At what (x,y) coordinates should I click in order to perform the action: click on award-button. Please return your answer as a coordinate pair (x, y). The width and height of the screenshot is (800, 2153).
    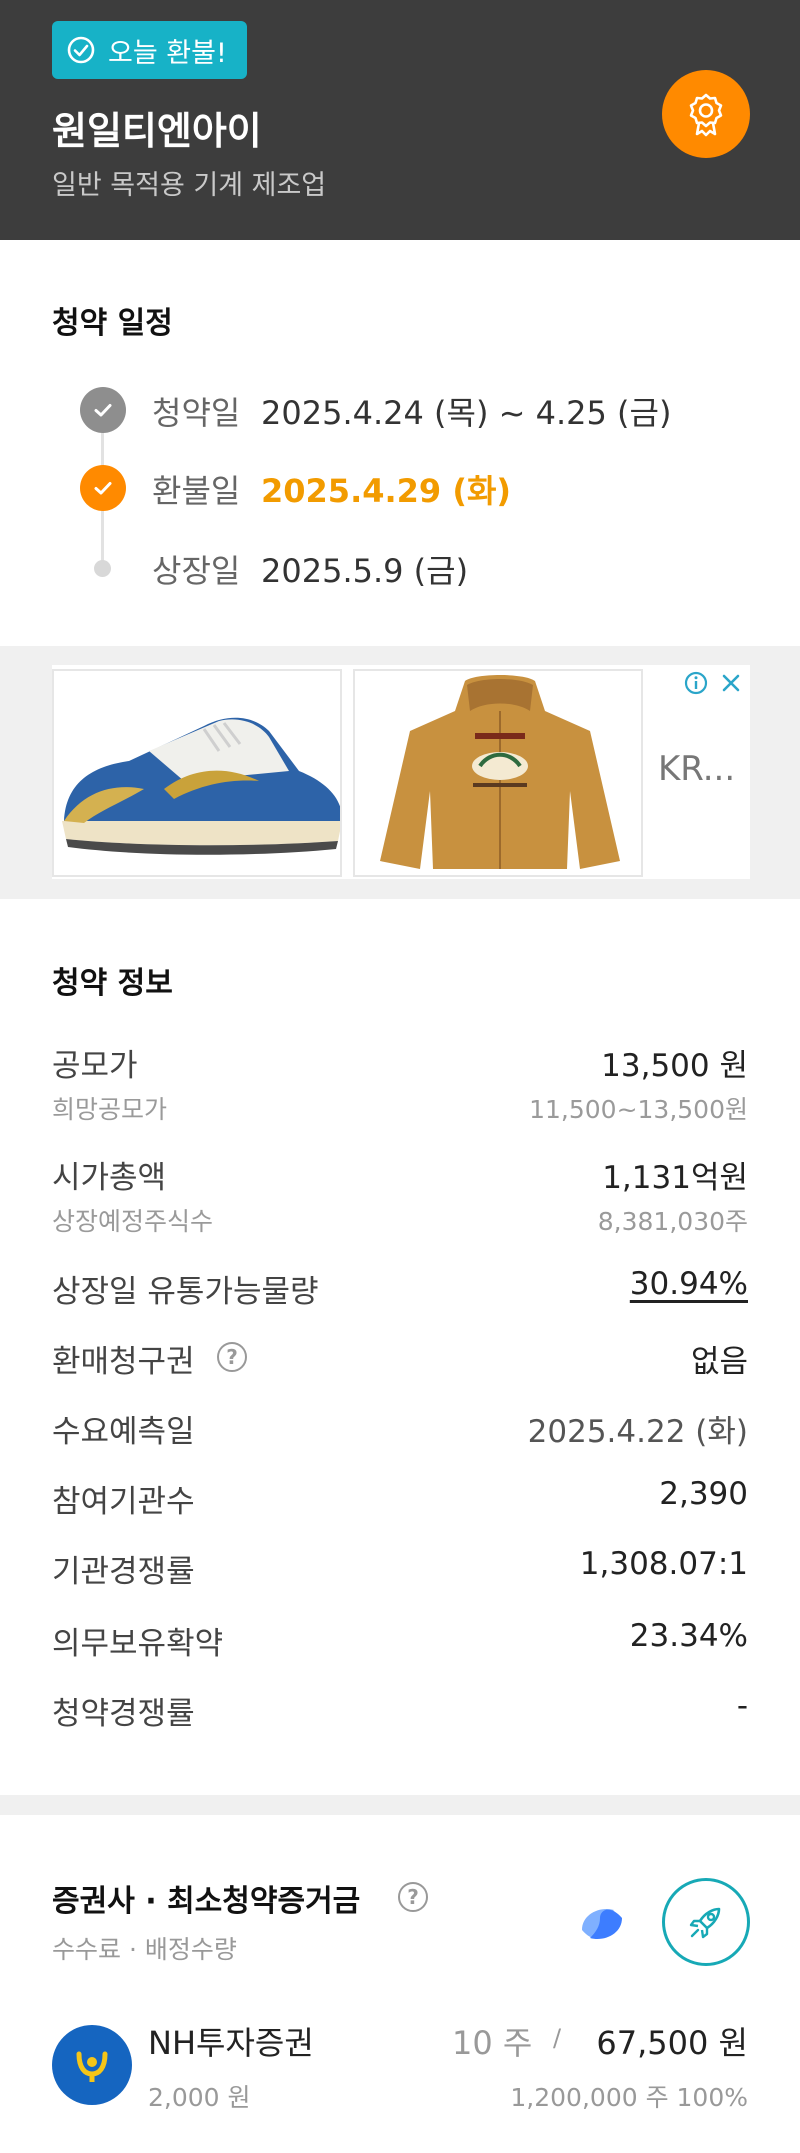
    Looking at the image, I should click on (706, 114).